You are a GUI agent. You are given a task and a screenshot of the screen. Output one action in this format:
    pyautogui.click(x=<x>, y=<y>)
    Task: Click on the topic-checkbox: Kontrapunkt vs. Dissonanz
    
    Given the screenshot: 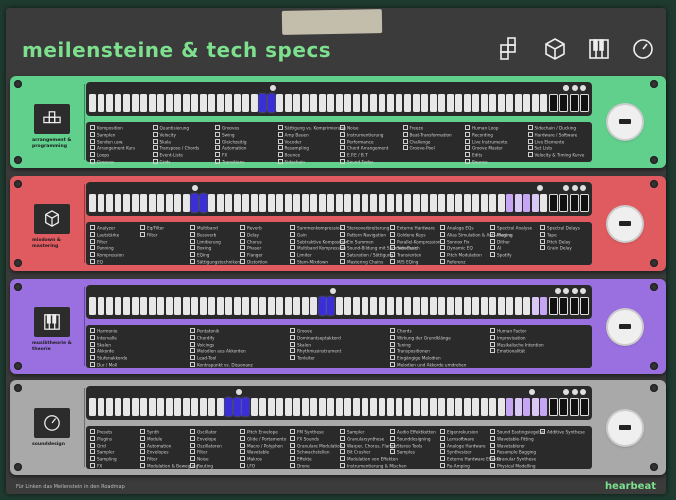 What is the action you would take?
    pyautogui.click(x=221, y=365)
    